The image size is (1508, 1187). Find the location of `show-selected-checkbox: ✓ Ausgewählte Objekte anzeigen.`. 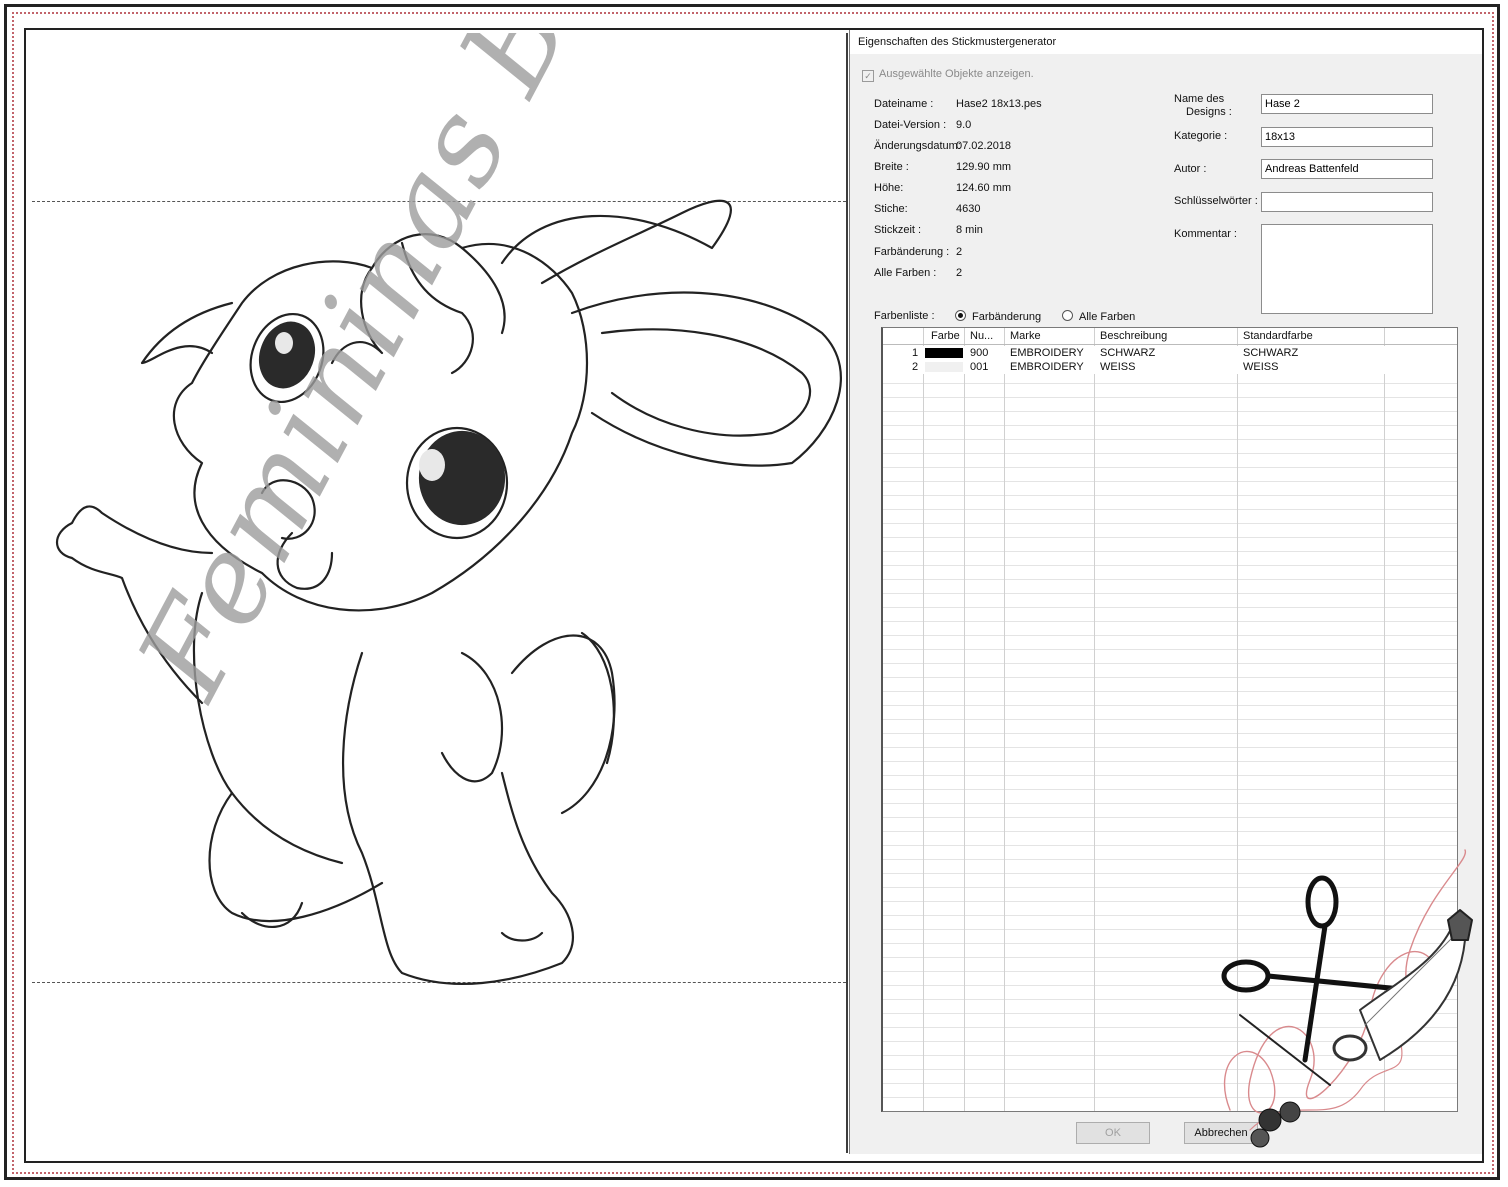

show-selected-checkbox: ✓ Ausgewählte Objekte anzeigen. is located at coordinates (948, 75).